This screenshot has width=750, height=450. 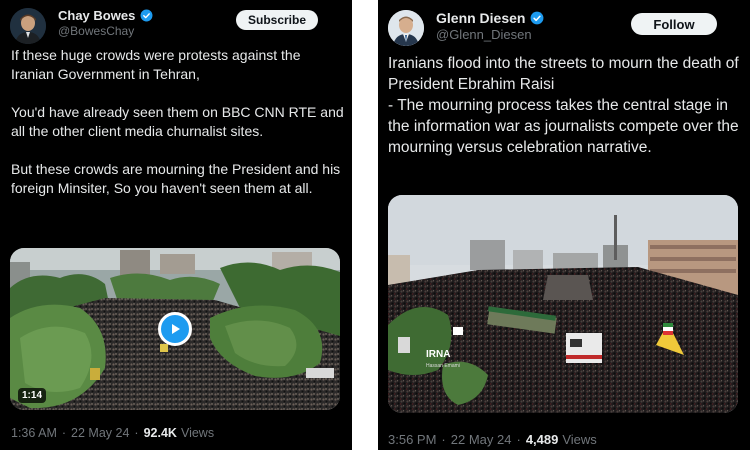 What do you see at coordinates (96, 15) in the screenshot?
I see `left-display-name: Chay Bowes` at bounding box center [96, 15].